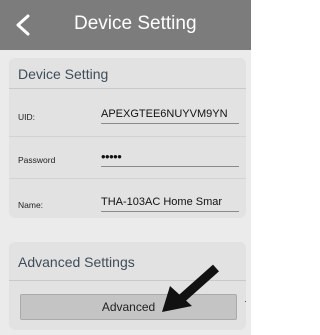 This screenshot has height=335, width=320. What do you see at coordinates (63, 74) in the screenshot?
I see `card-title: Device Setting` at bounding box center [63, 74].